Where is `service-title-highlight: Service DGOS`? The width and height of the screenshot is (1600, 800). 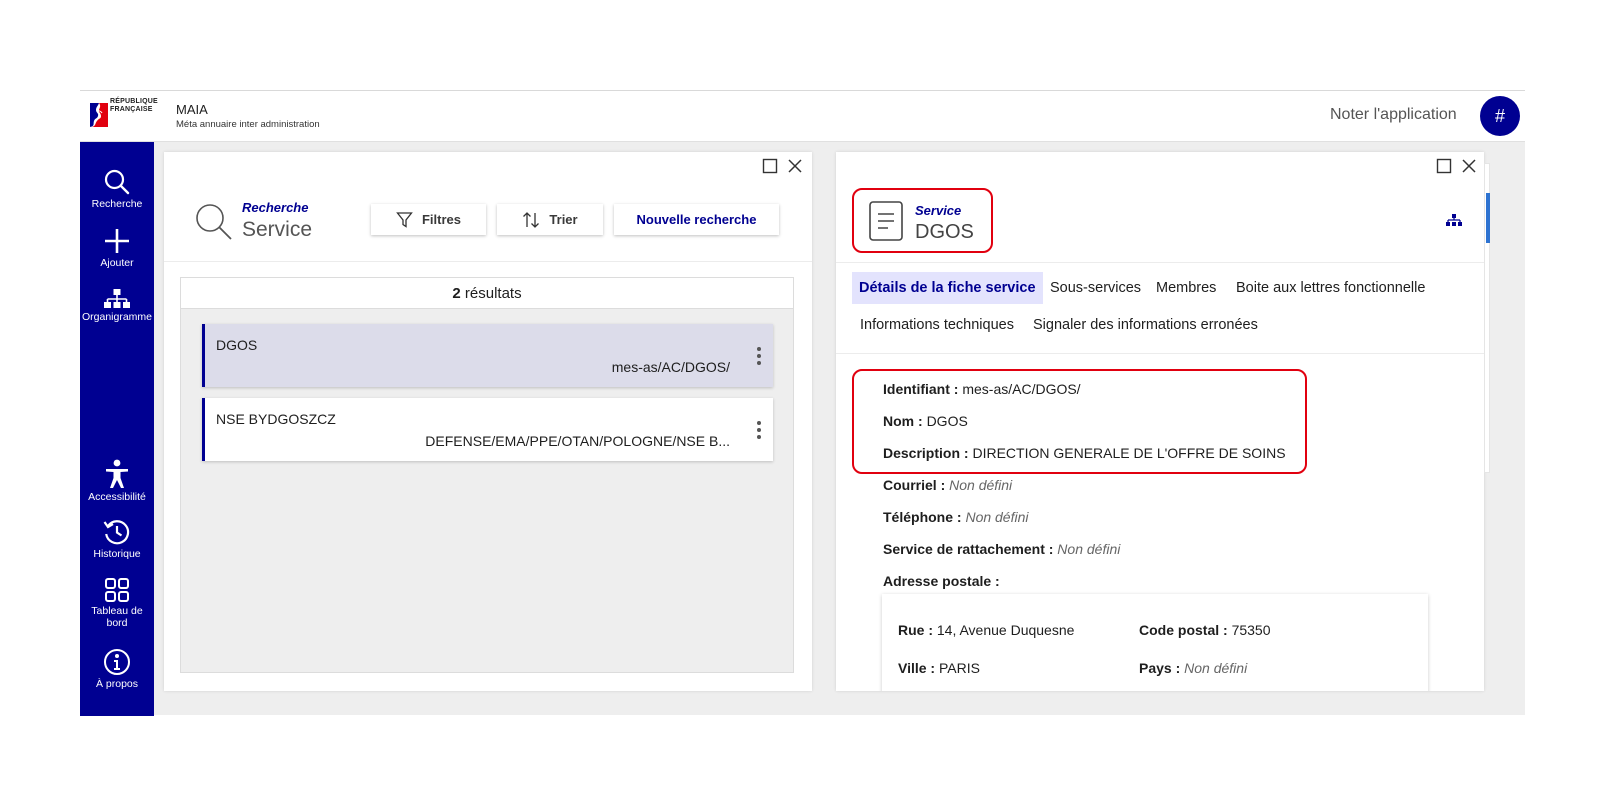
service-title-highlight: Service DGOS is located at coordinates (922, 220).